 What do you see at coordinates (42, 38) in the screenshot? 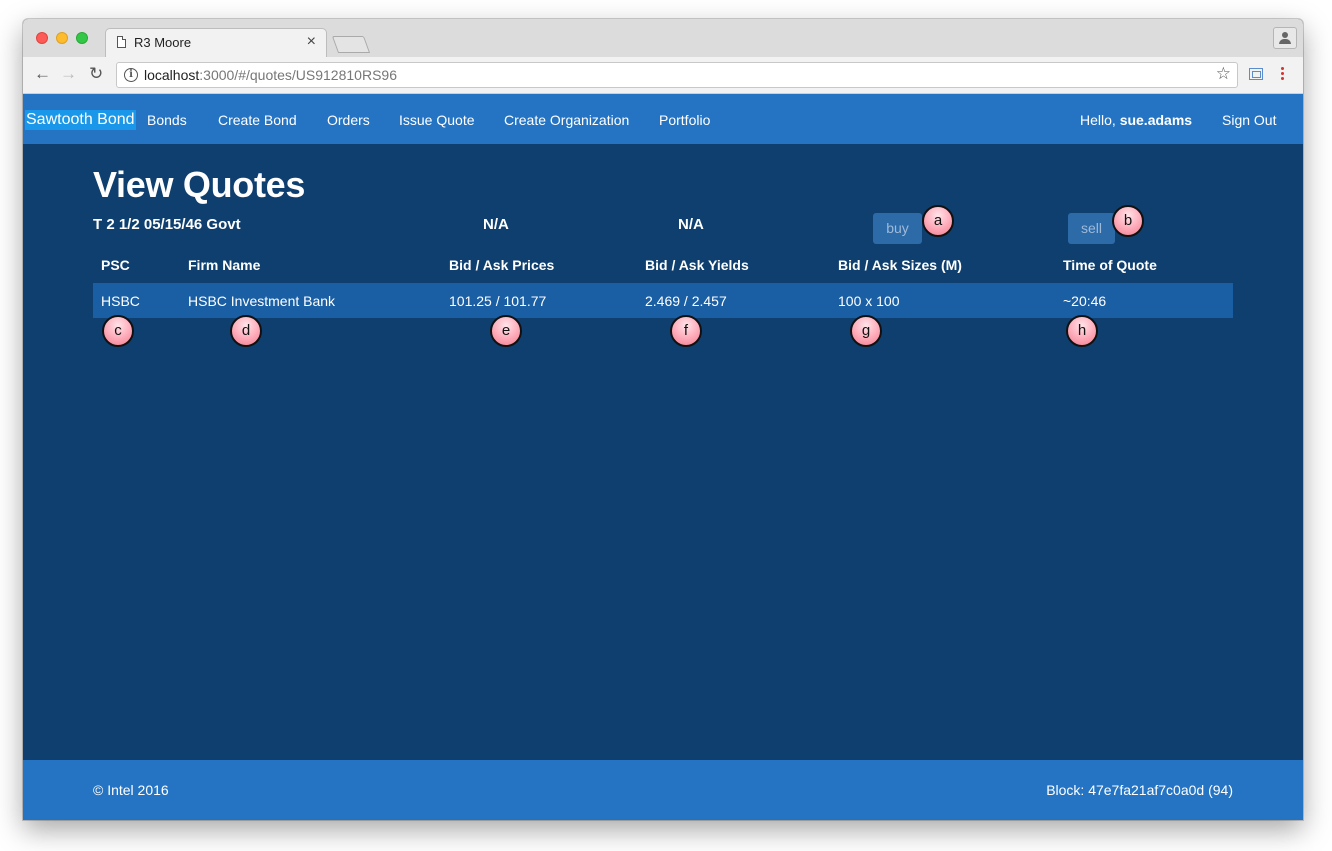
I see `window-close-button` at bounding box center [42, 38].